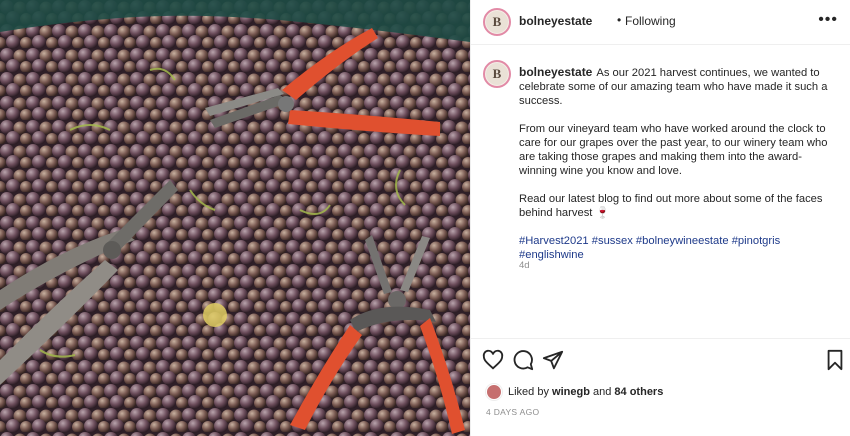 Image resolution: width=850 pixels, height=436 pixels. Describe the element at coordinates (493, 360) in the screenshot. I see `heart-icon` at that location.